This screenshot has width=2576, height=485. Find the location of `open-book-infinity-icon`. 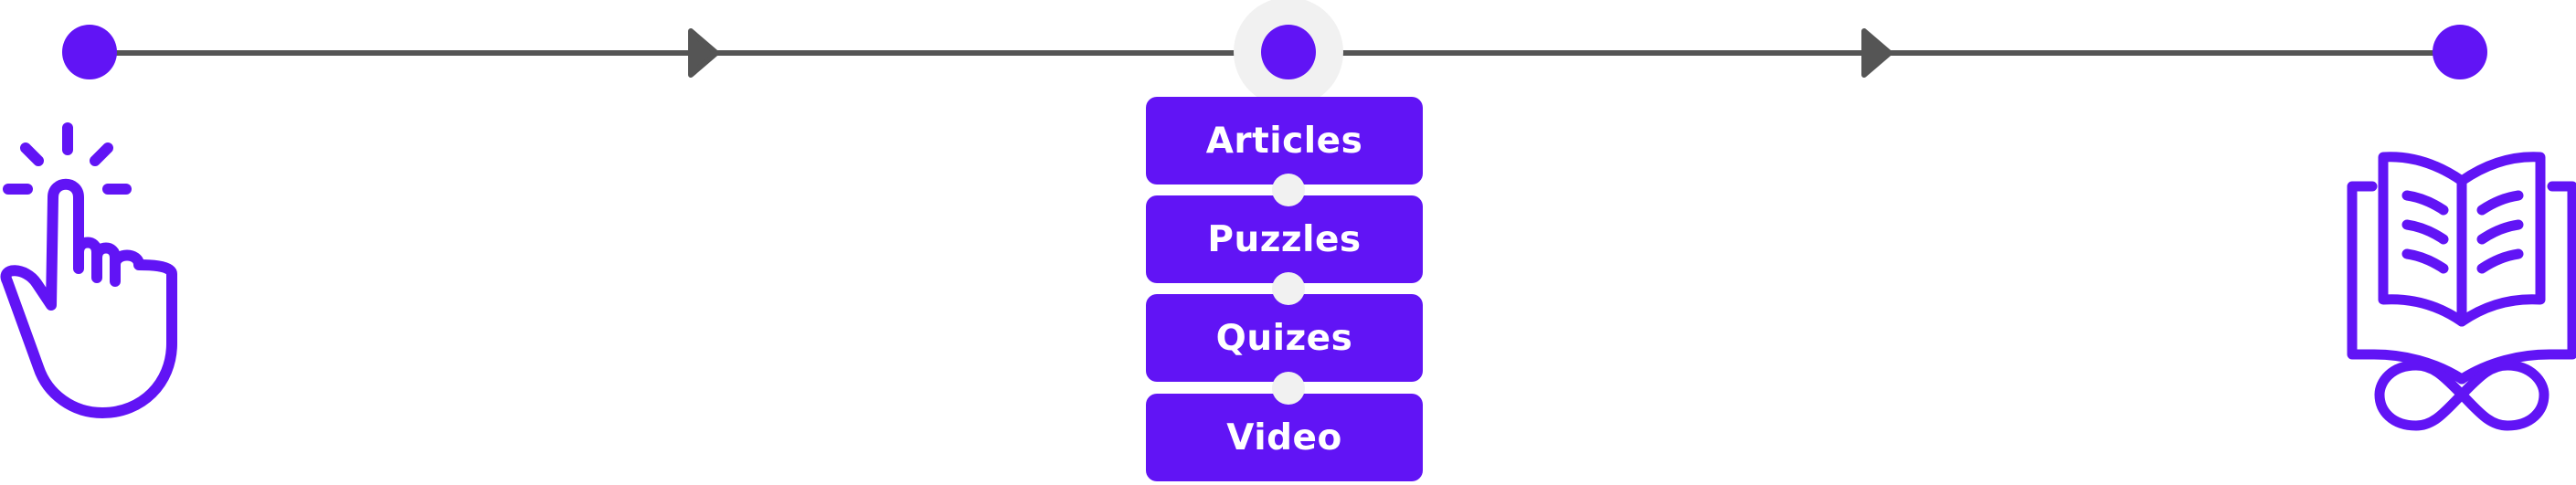

open-book-infinity-icon is located at coordinates (2461, 291).